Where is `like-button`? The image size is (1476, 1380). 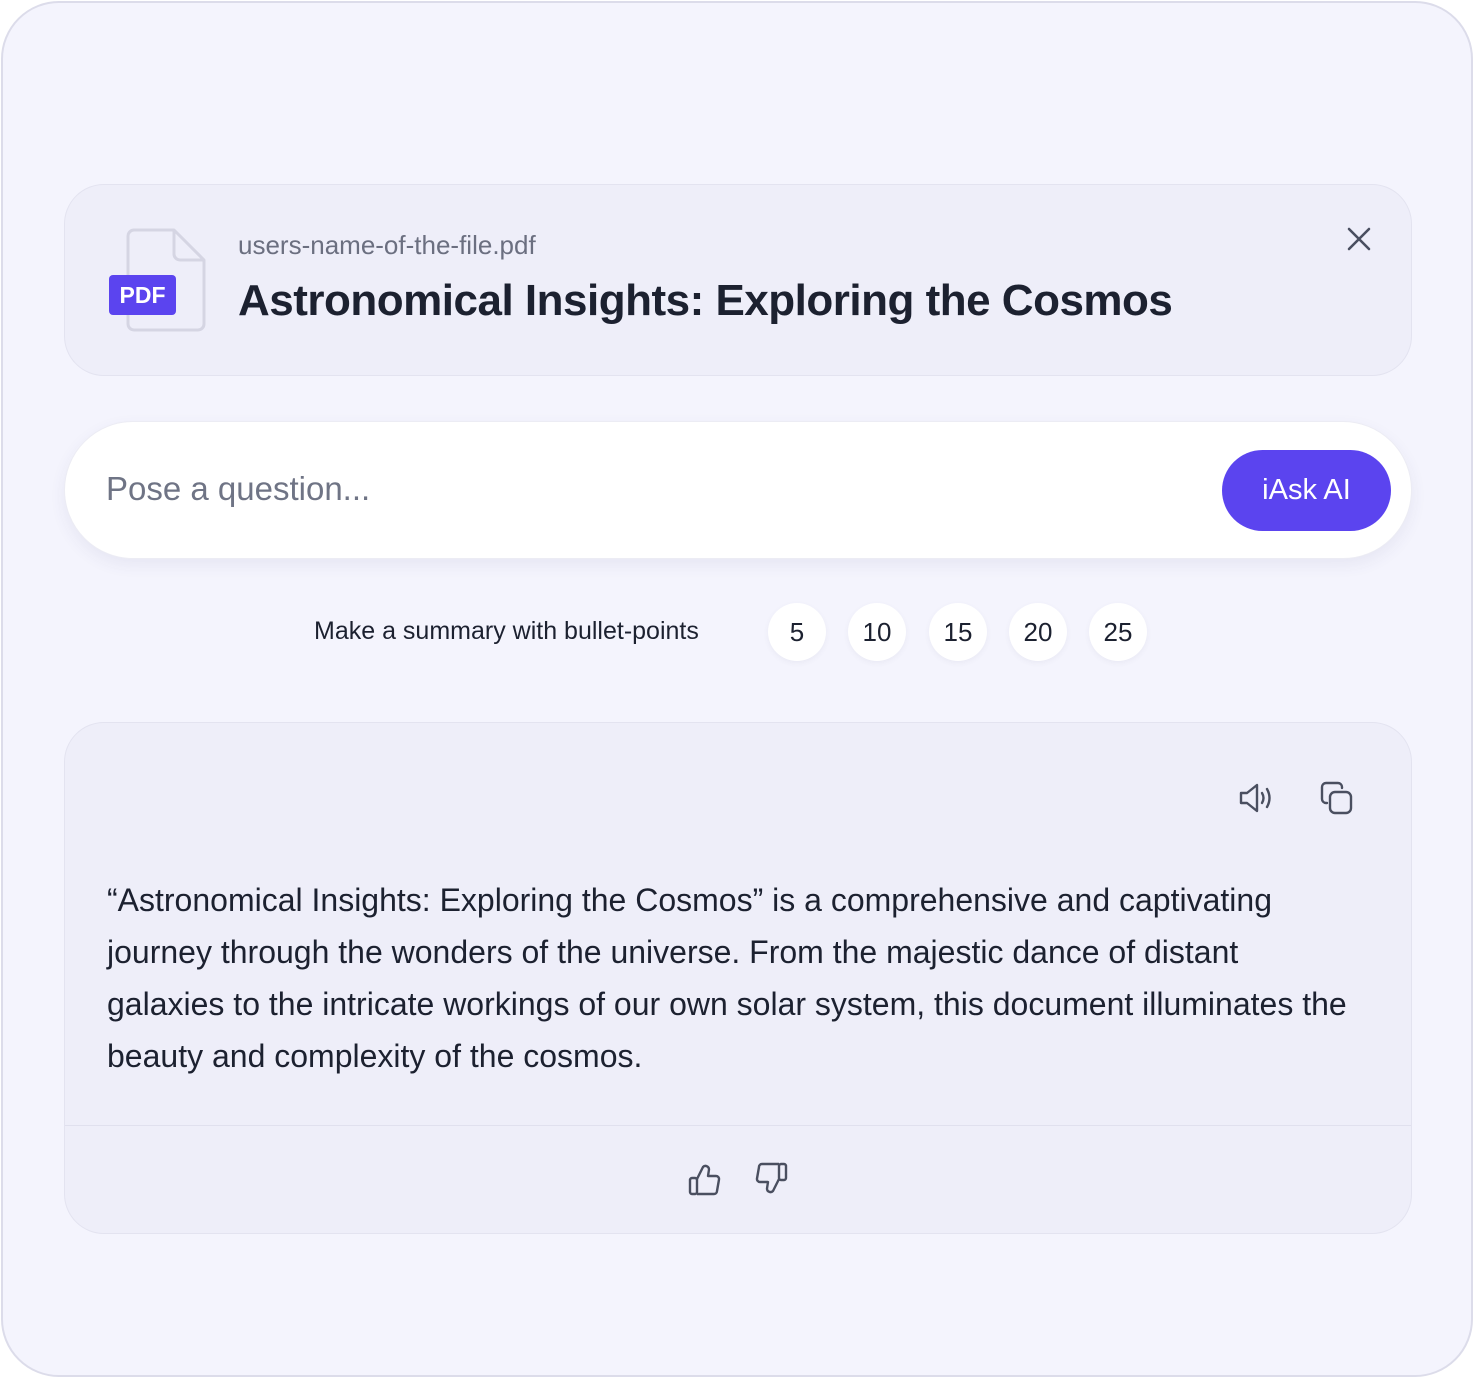
like-button is located at coordinates (705, 1180).